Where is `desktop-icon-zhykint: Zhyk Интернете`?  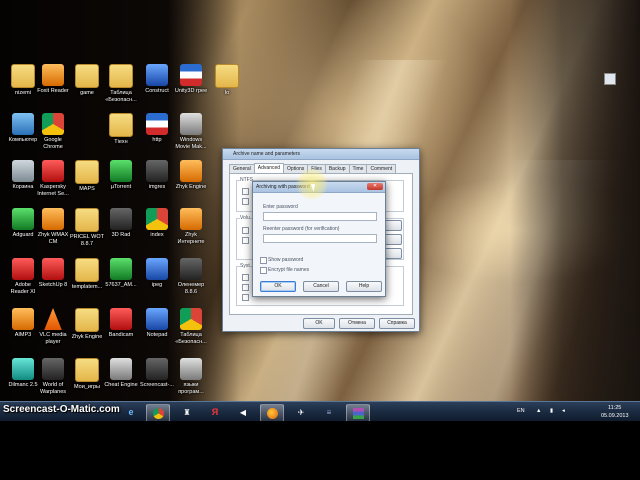 desktop-icon-zhykint: Zhyk Интернете is located at coordinates (191, 226).